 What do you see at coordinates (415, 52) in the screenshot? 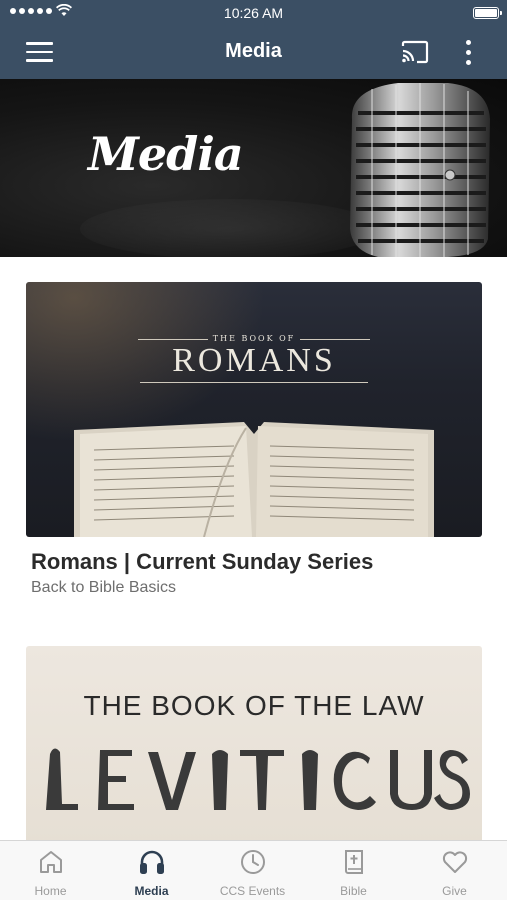
I see `cast-icon` at bounding box center [415, 52].